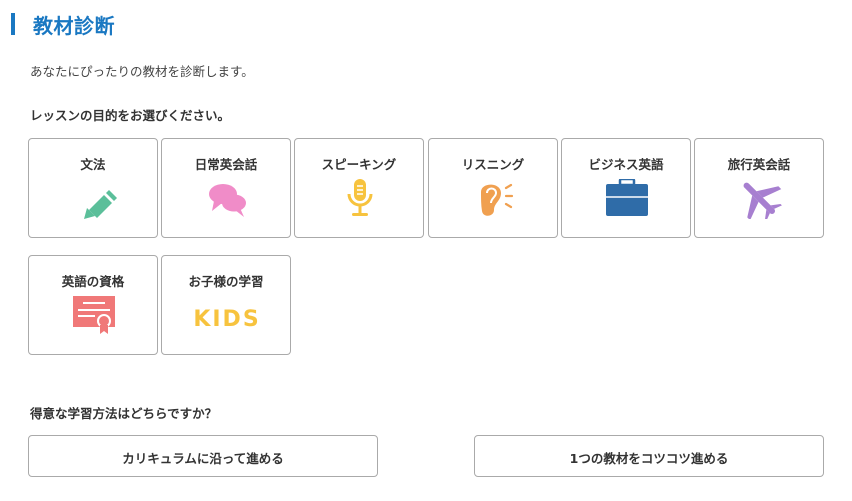  What do you see at coordinates (359, 164) in the screenshot?
I see `purpose-label: スピーキング` at bounding box center [359, 164].